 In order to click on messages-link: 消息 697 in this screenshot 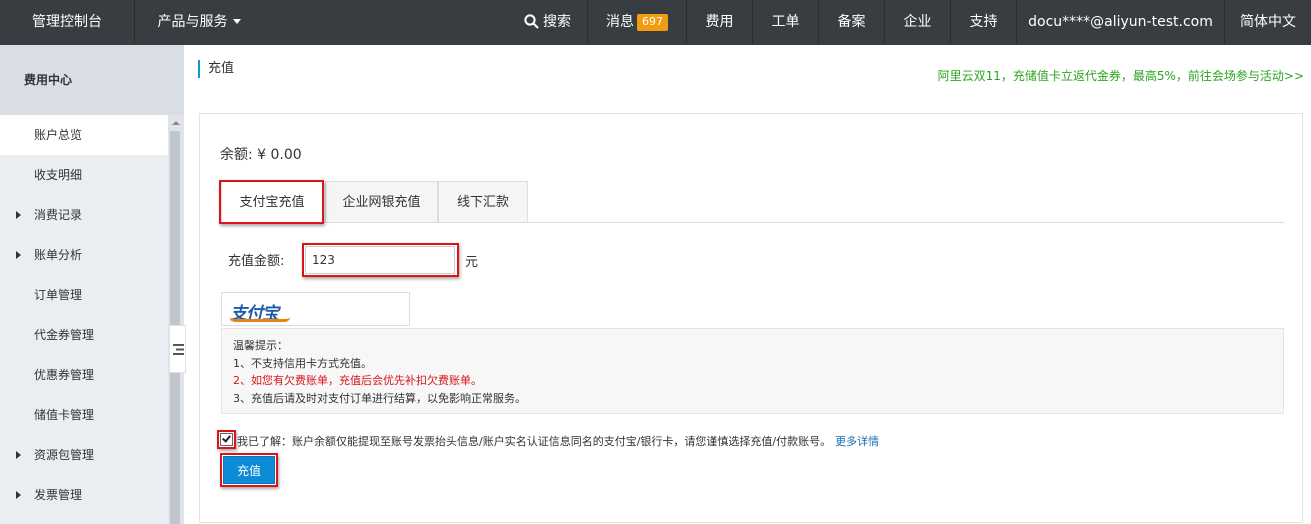, I will do `click(637, 22)`.